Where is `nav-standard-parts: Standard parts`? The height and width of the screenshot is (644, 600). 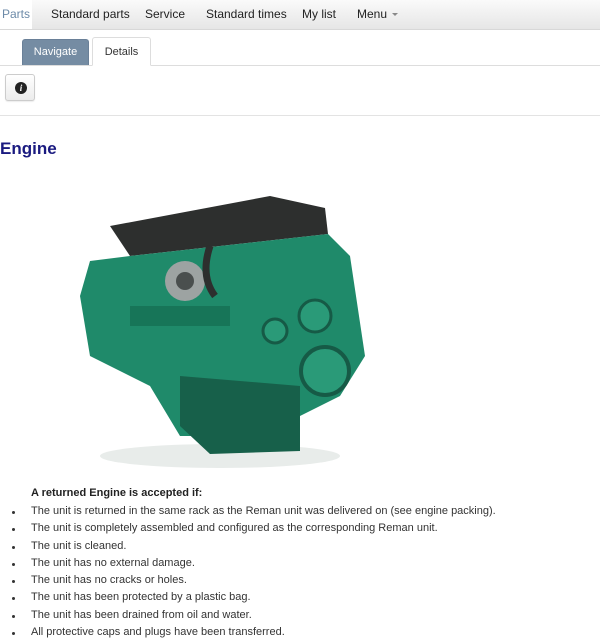
nav-standard-parts: Standard parts is located at coordinates (90, 14).